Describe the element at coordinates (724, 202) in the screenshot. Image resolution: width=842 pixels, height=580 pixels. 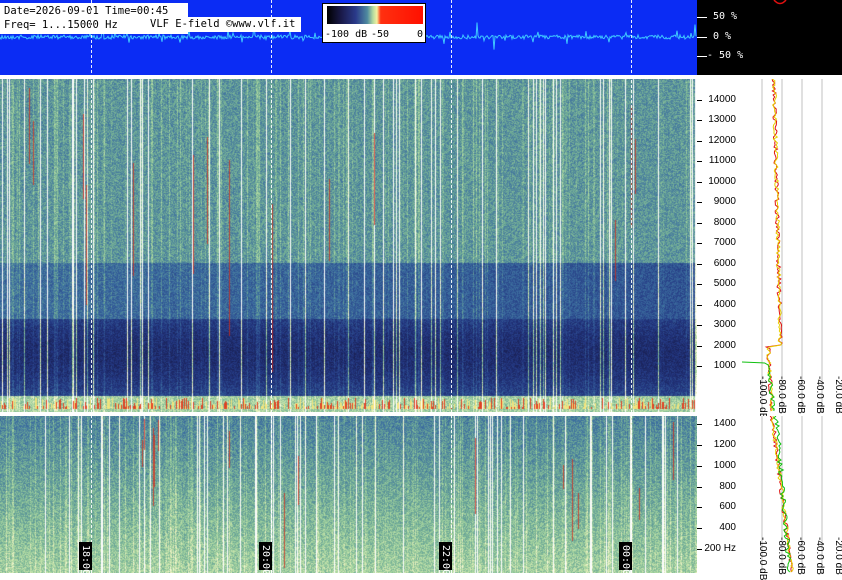
I see `freq-label: 9000` at that location.